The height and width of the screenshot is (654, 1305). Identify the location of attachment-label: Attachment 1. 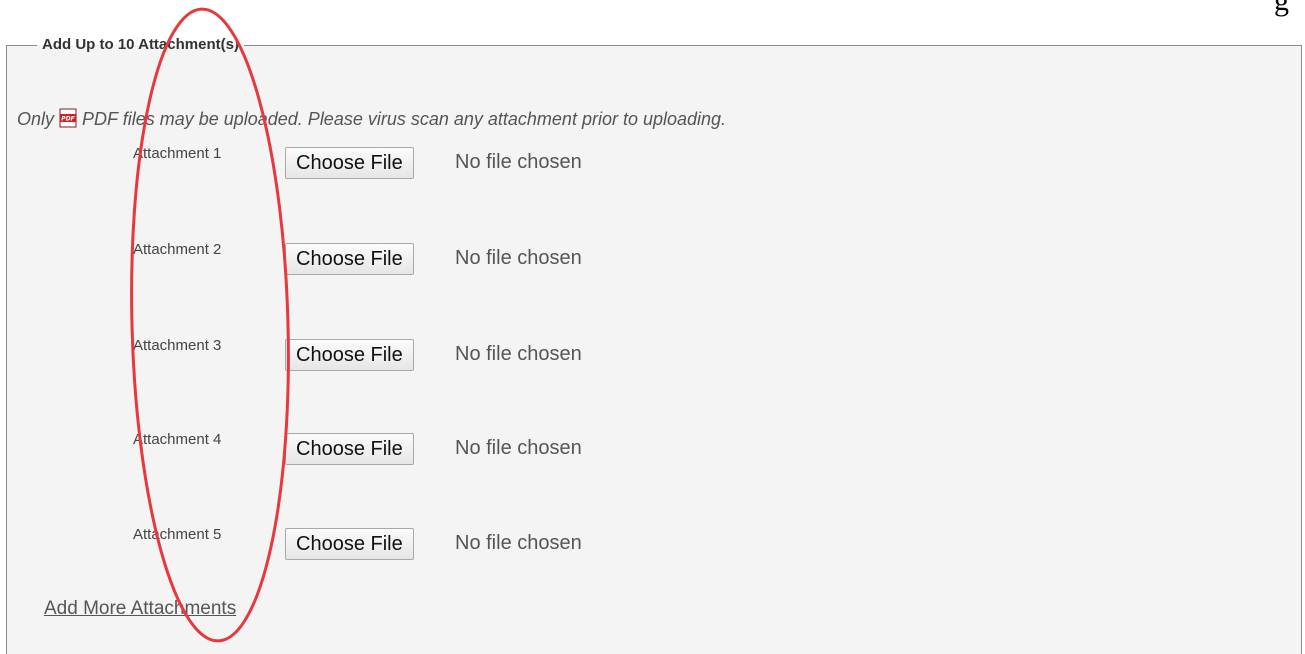
(177, 153).